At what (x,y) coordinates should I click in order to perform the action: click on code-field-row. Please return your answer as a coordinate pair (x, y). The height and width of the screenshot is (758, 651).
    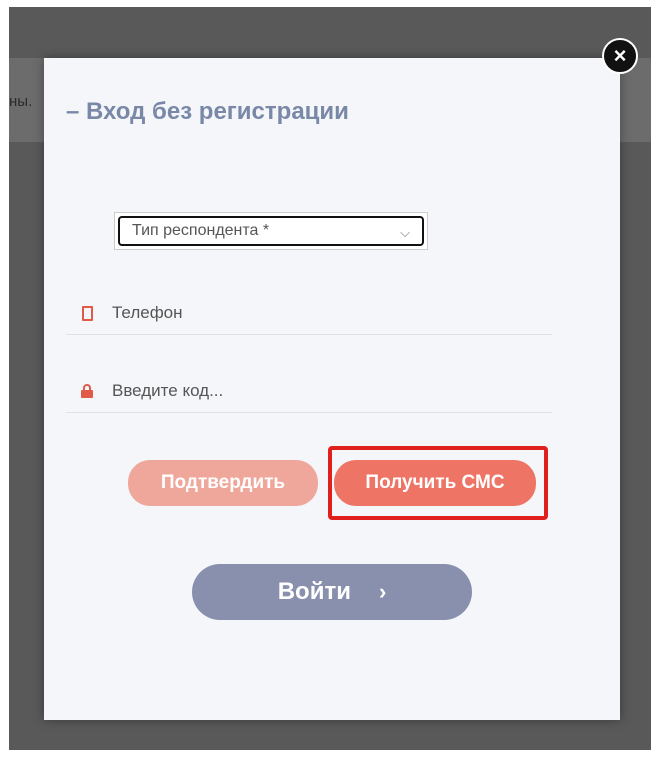
    Looking at the image, I should click on (309, 391).